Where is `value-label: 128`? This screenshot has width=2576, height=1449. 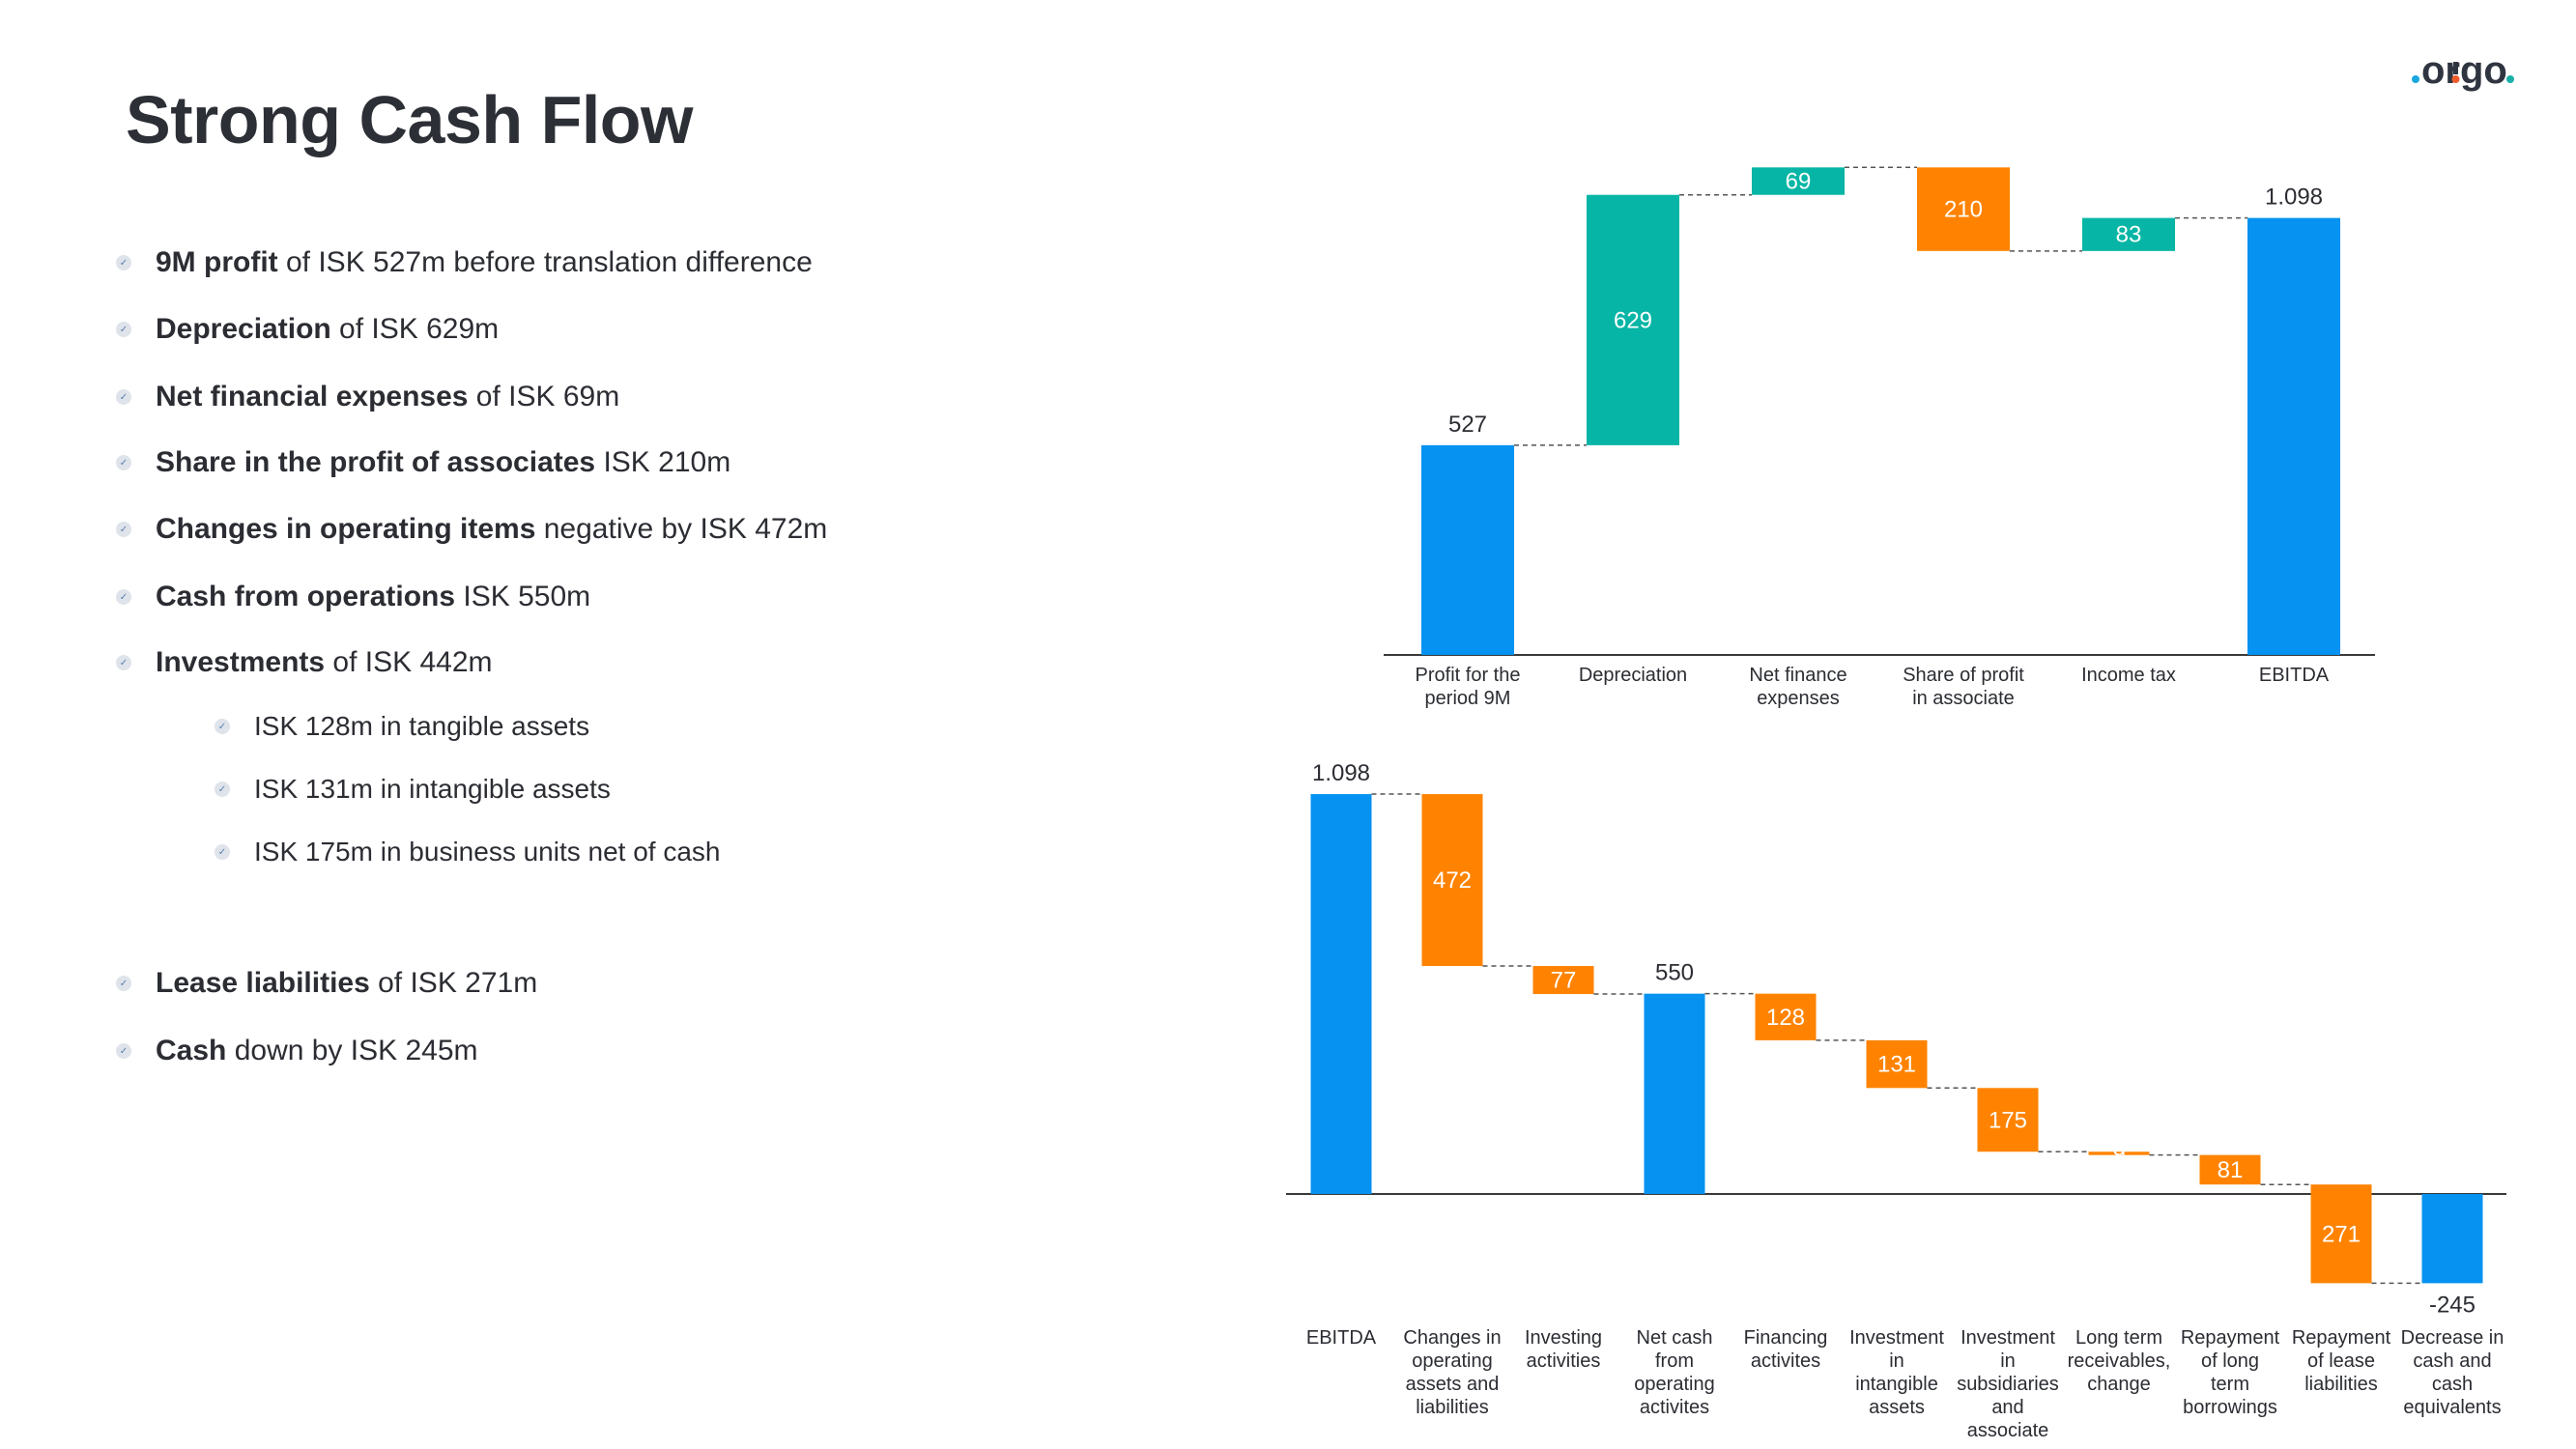
value-label: 128 is located at coordinates (1786, 1018).